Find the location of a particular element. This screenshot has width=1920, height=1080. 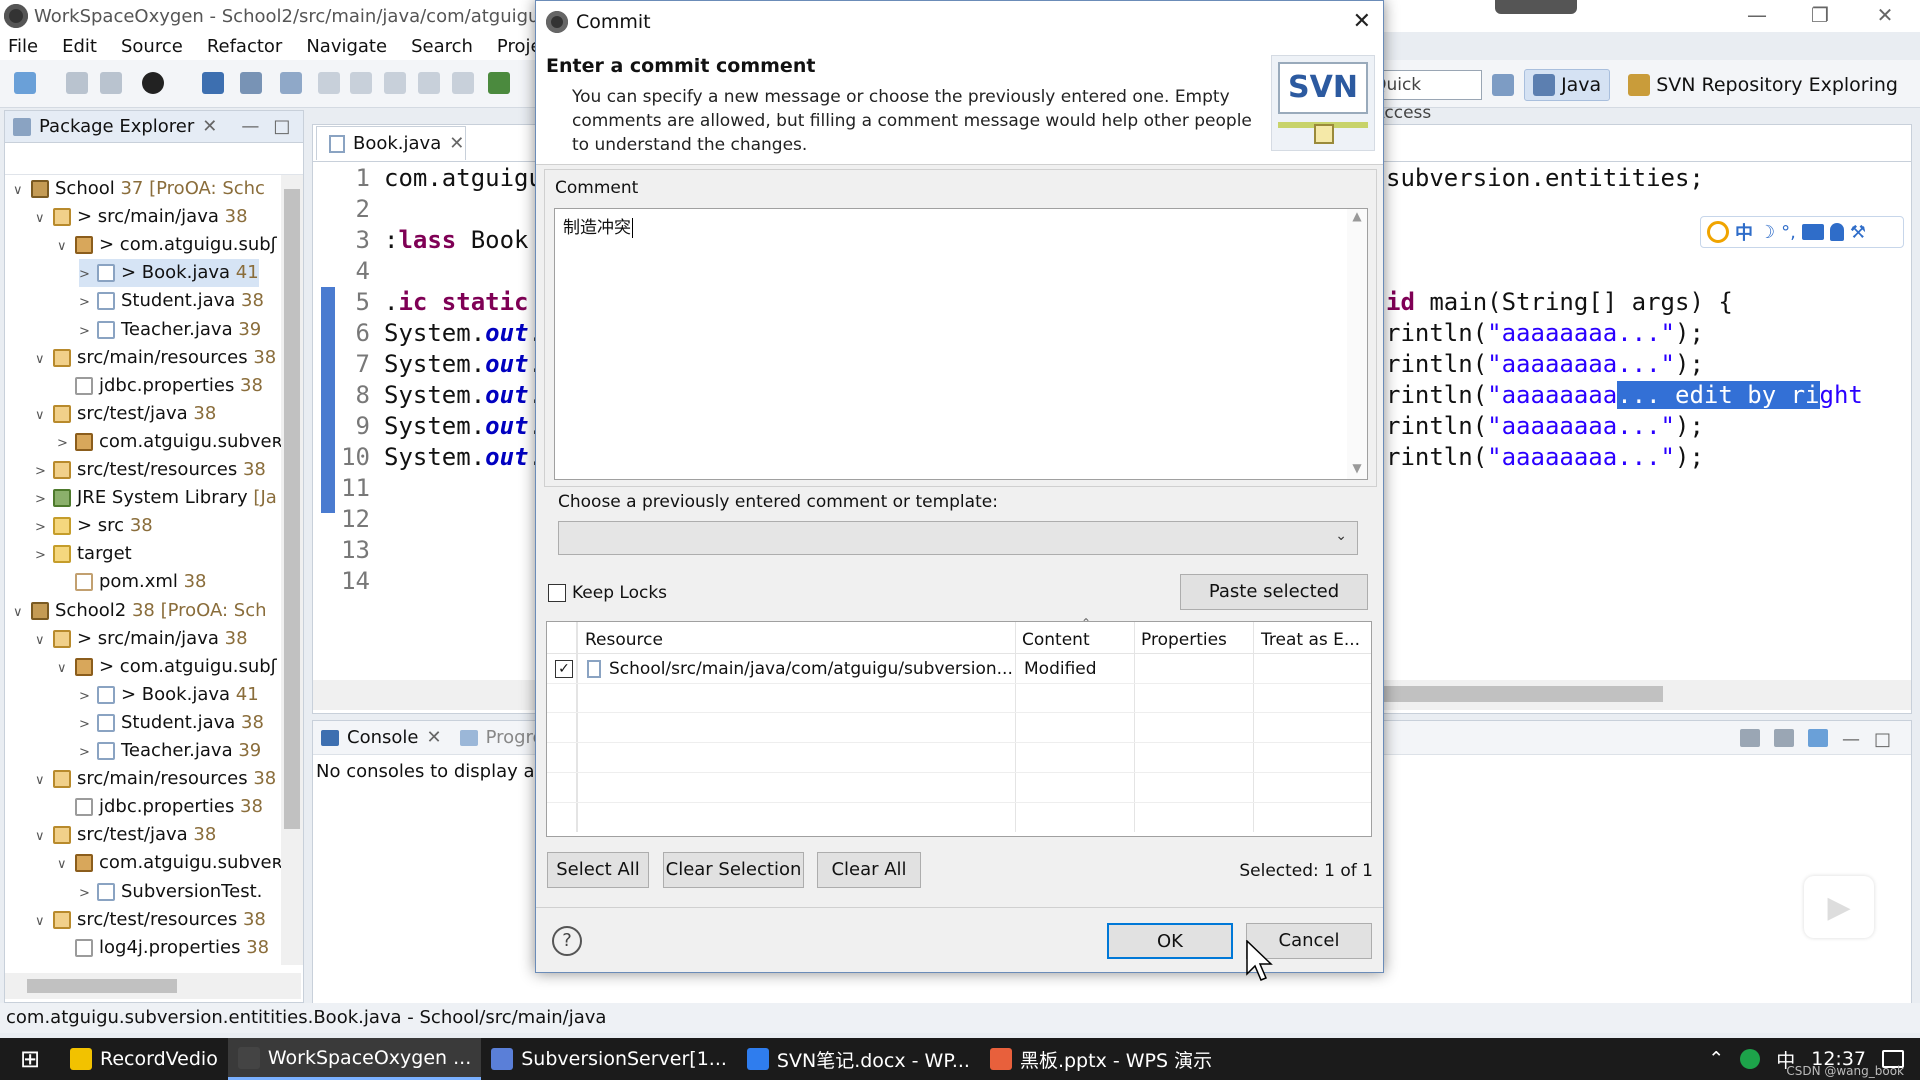

menu-navigate: Navigate is located at coordinates (346, 46).